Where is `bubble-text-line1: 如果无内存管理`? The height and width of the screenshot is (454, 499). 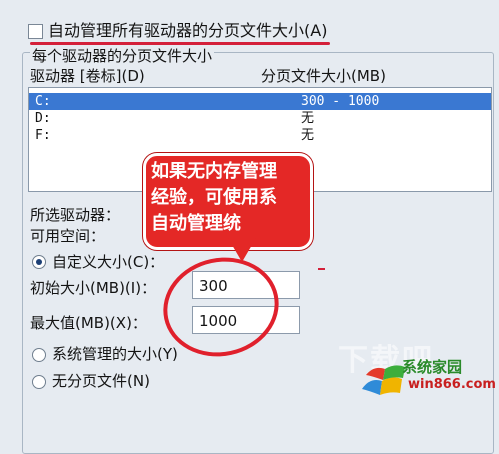 bubble-text-line1: 如果无内存管理 is located at coordinates (214, 171).